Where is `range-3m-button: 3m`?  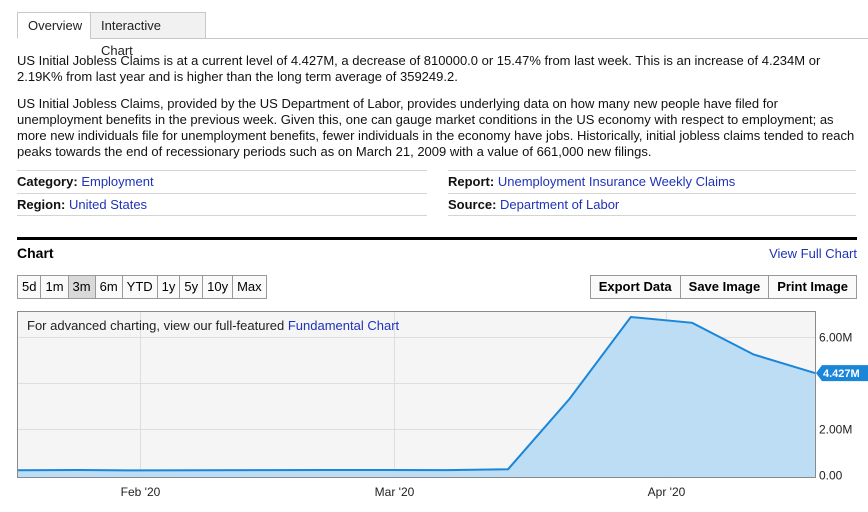 range-3m-button: 3m is located at coordinates (82, 287).